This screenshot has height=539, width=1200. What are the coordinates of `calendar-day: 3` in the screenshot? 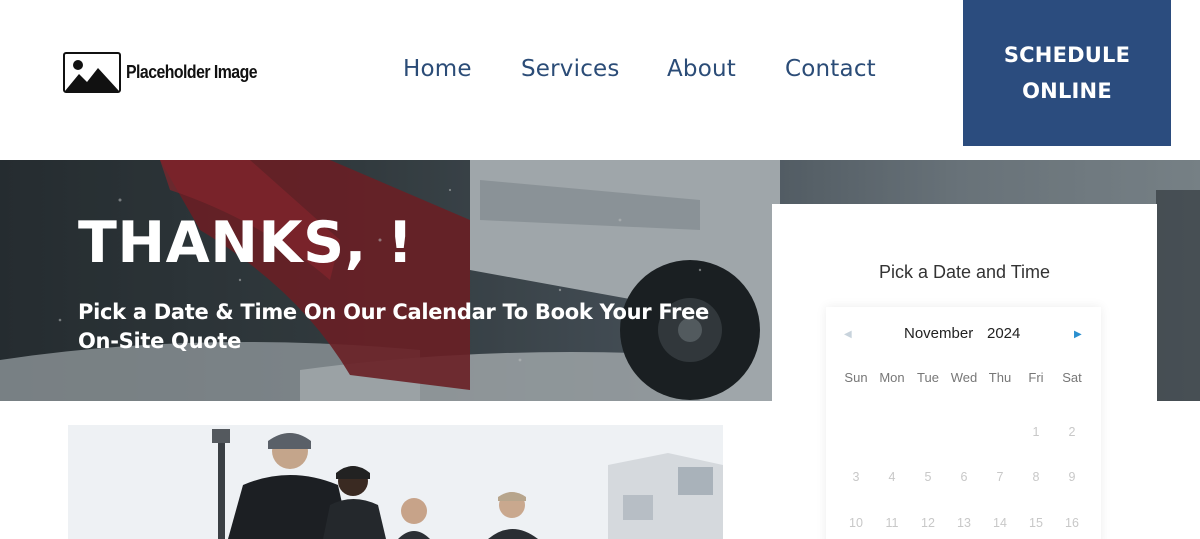 It's located at (856, 477).